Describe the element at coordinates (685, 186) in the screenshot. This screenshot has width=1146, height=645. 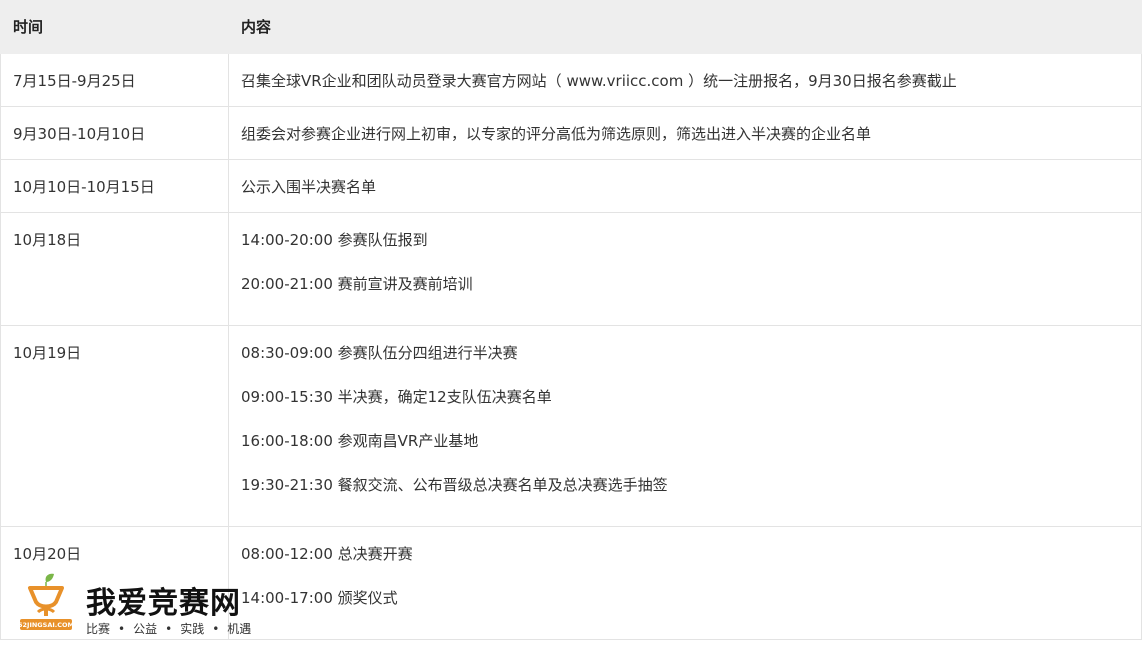
I see `row-content: 公示入围半决赛名单` at that location.